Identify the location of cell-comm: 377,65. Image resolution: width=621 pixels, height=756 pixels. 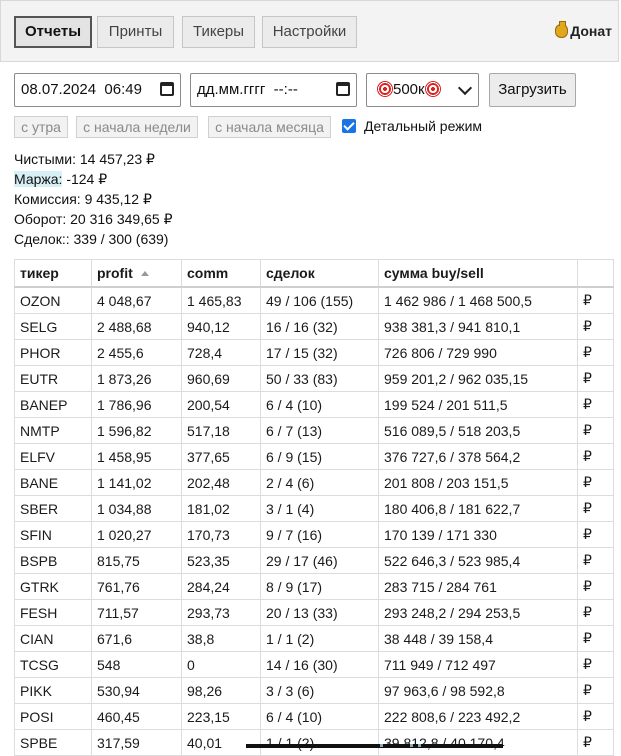
(221, 456).